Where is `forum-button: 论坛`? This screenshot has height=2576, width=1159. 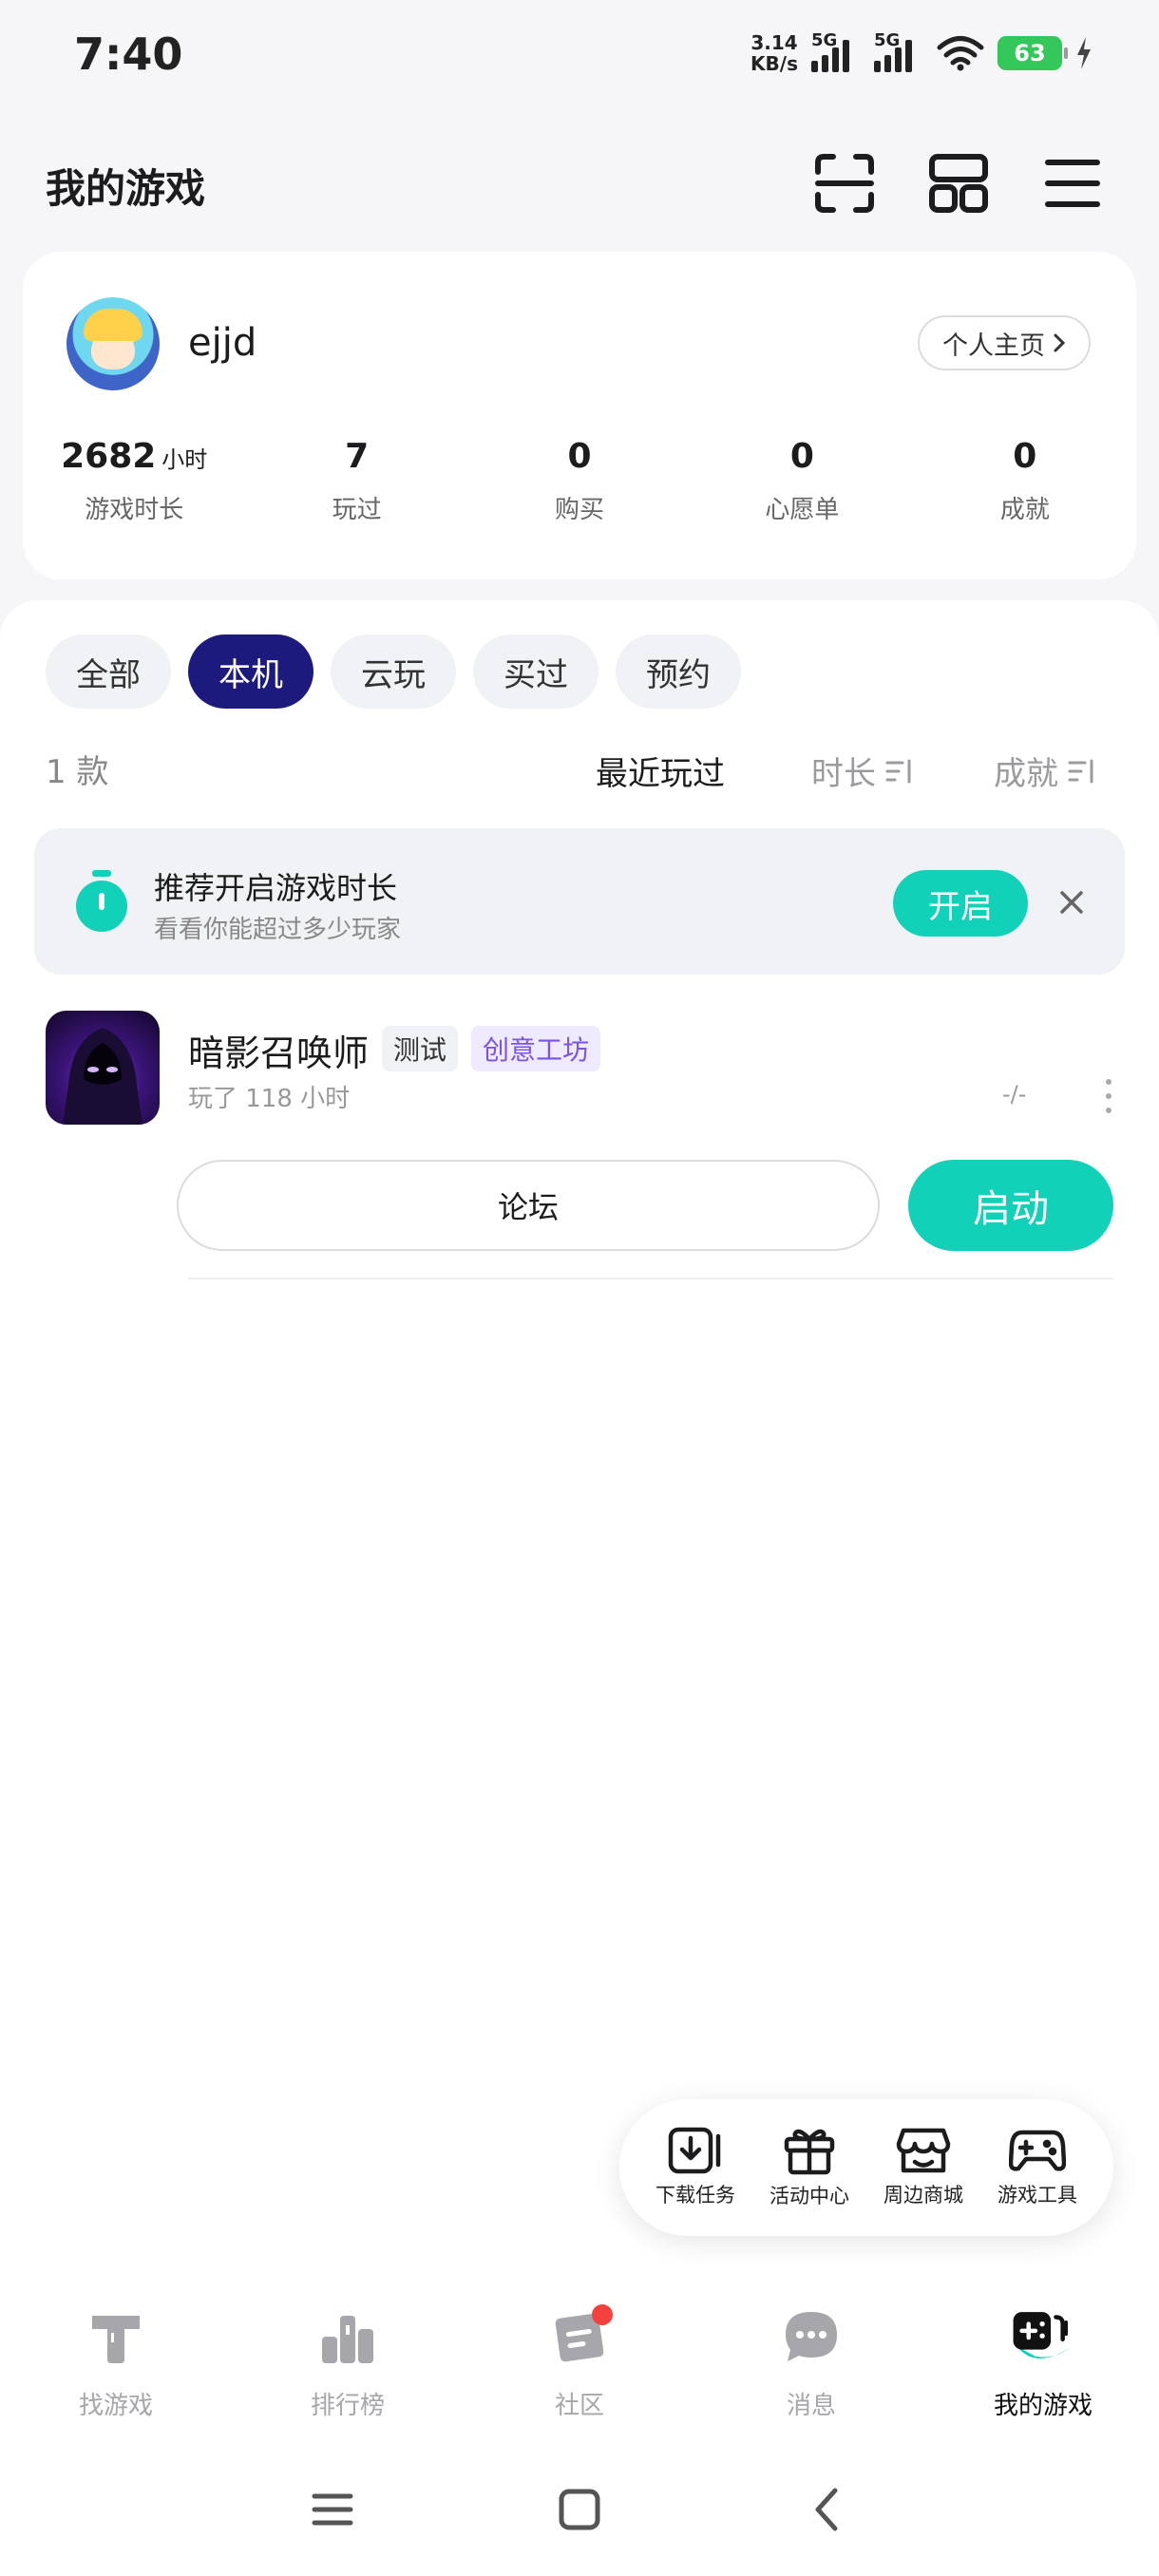
forum-button: 论坛 is located at coordinates (528, 1205).